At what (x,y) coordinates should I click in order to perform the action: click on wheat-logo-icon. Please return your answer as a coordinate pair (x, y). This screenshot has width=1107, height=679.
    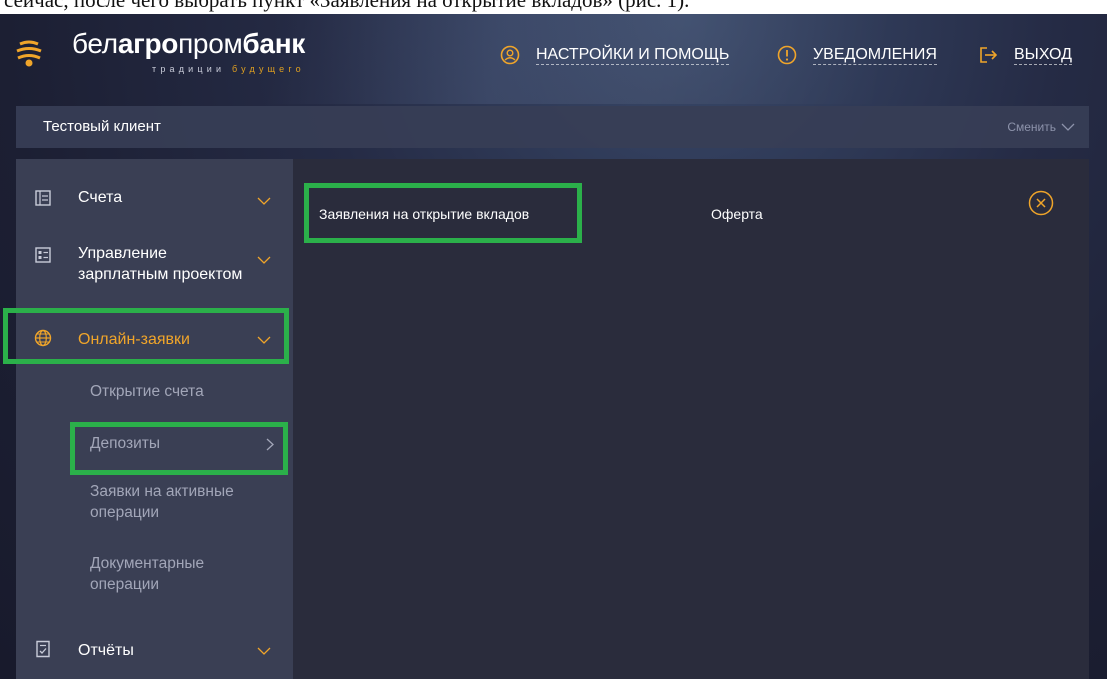
    Looking at the image, I should click on (29, 53).